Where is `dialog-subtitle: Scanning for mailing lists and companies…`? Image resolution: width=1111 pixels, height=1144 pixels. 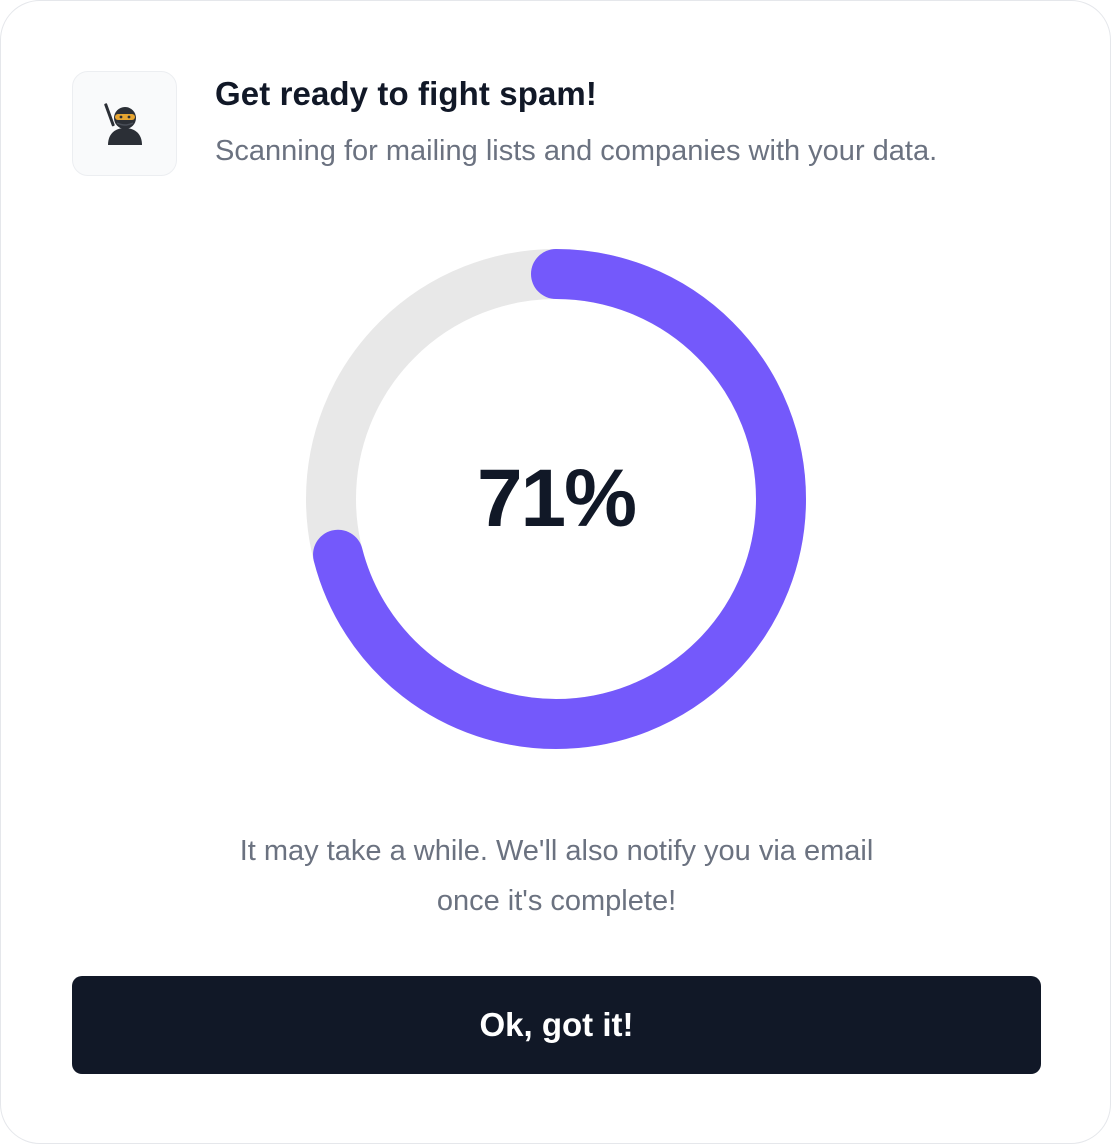 dialog-subtitle: Scanning for mailing lists and companies… is located at coordinates (576, 151).